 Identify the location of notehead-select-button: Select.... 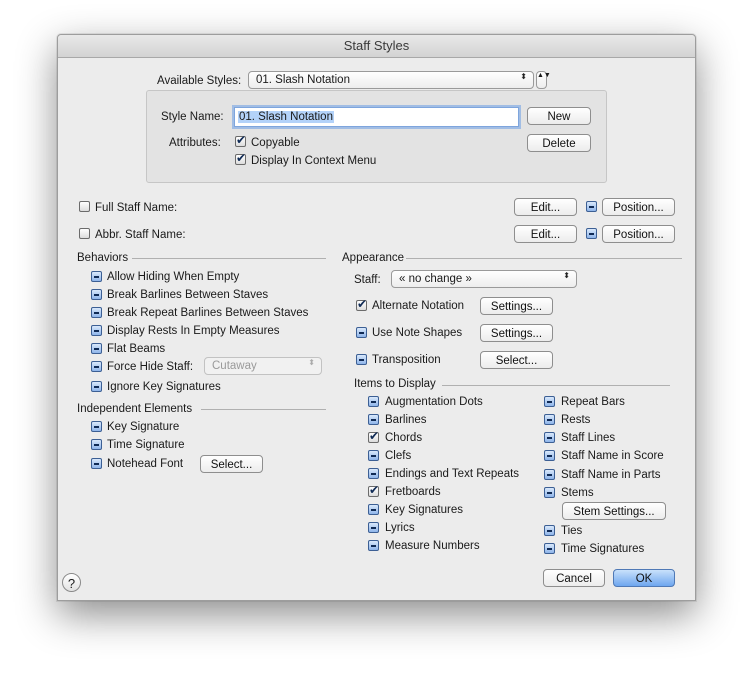
(231, 464).